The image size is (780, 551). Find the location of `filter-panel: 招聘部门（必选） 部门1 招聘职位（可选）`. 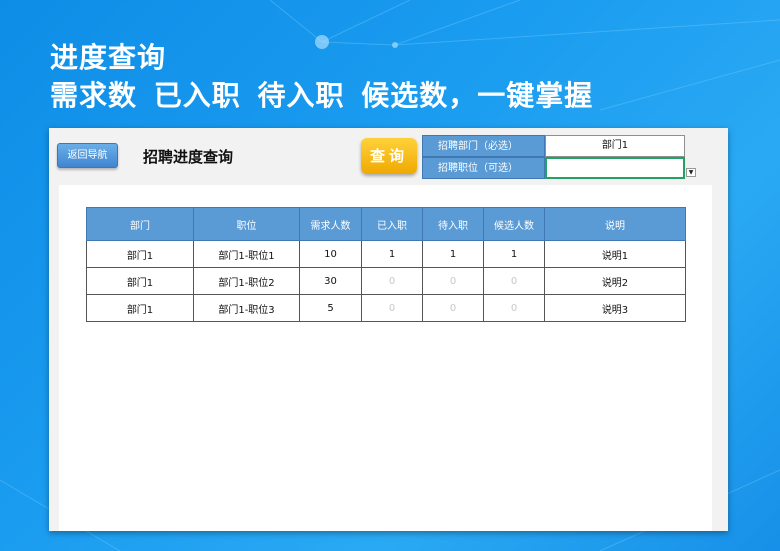

filter-panel: 招聘部门（必选） 部门1 招聘职位（可选） is located at coordinates (553, 157).